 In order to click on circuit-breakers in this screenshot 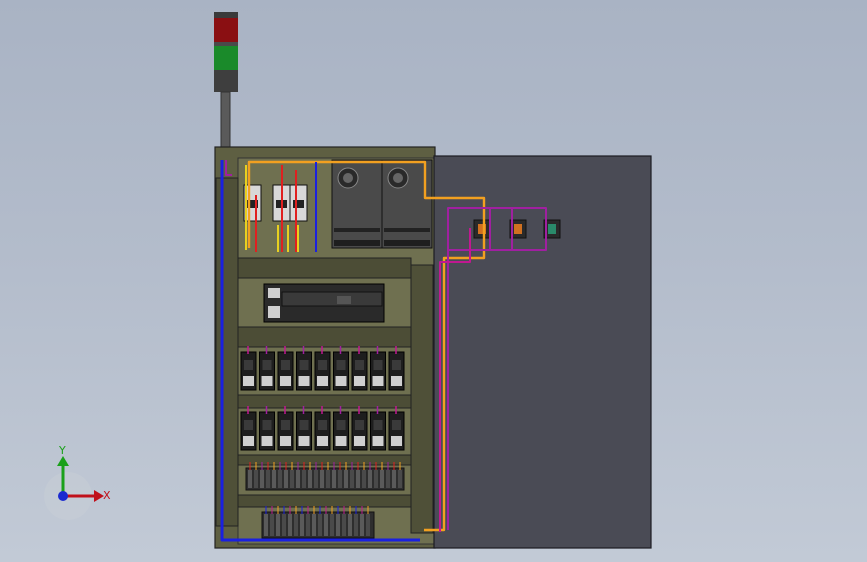, I will do `click(275, 203)`.